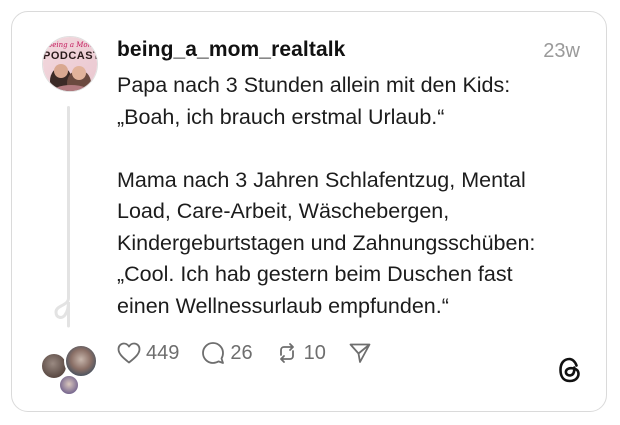  What do you see at coordinates (258, 353) in the screenshot?
I see `action-bar: 449 26 10` at bounding box center [258, 353].